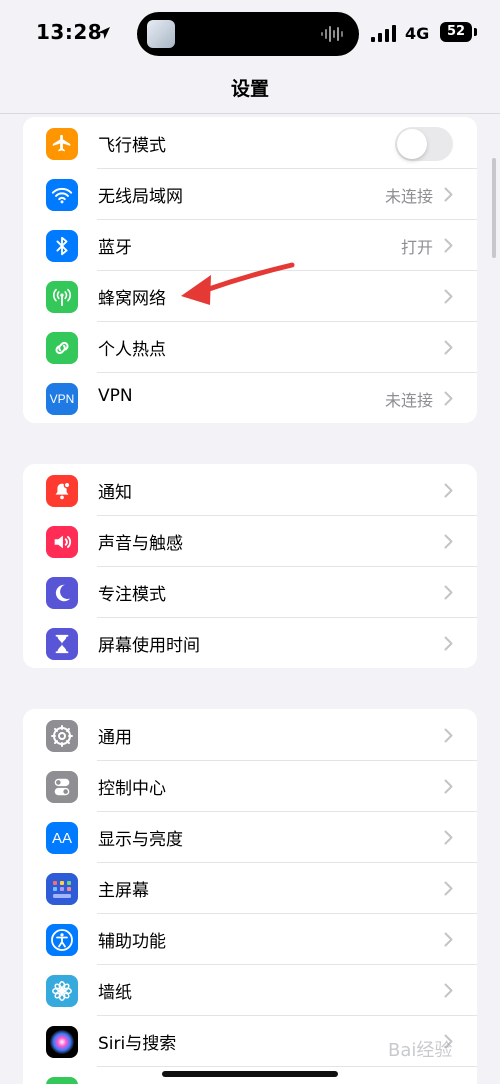 This screenshot has width=500, height=1084. Describe the element at coordinates (250, 244) in the screenshot. I see `row-bluetooth: 蓝牙 打开` at that location.